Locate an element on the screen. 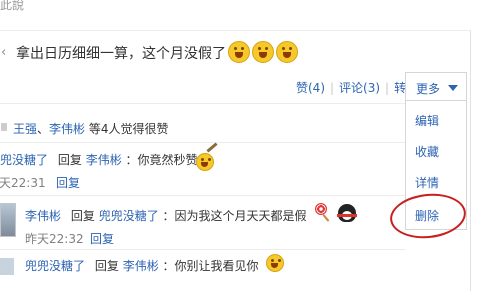 The image size is (489, 291). comment-line: 兜兜没糖了 回复 李伟彬 ：你别让我看见你 is located at coordinates (142, 265).